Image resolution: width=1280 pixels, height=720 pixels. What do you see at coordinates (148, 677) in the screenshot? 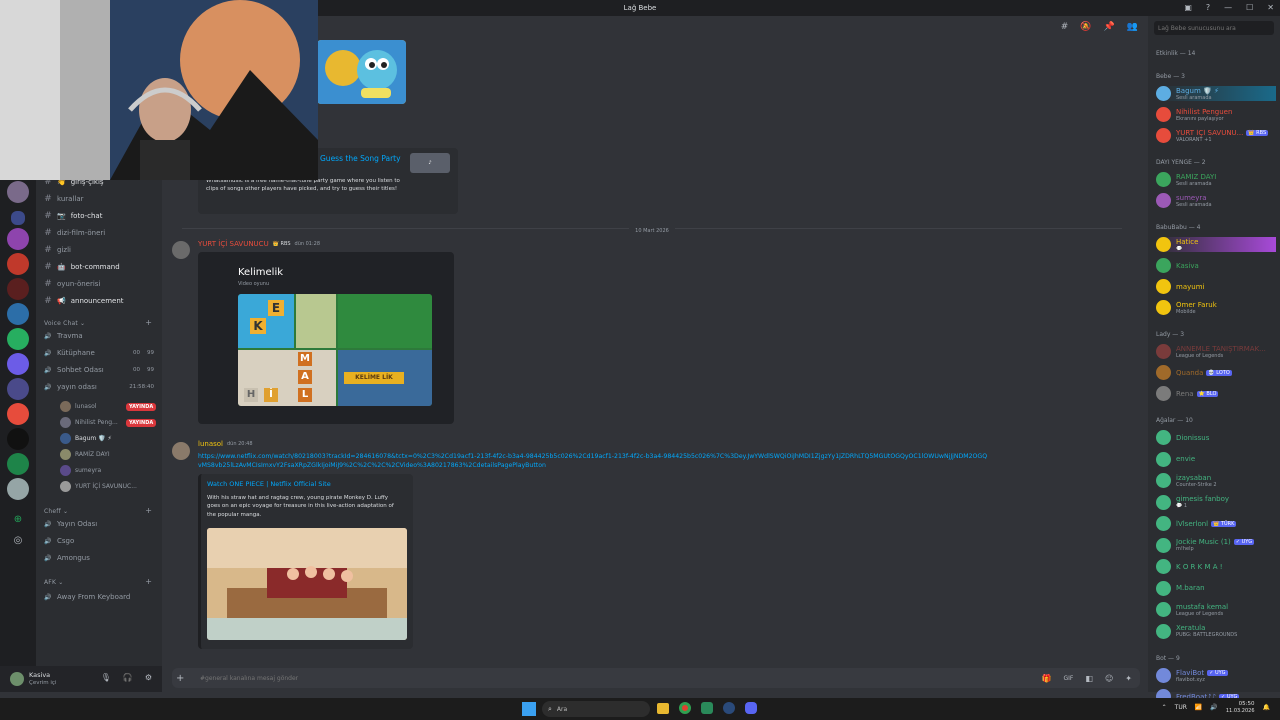
I see `settings-gear-icon: ⚙` at bounding box center [148, 677].